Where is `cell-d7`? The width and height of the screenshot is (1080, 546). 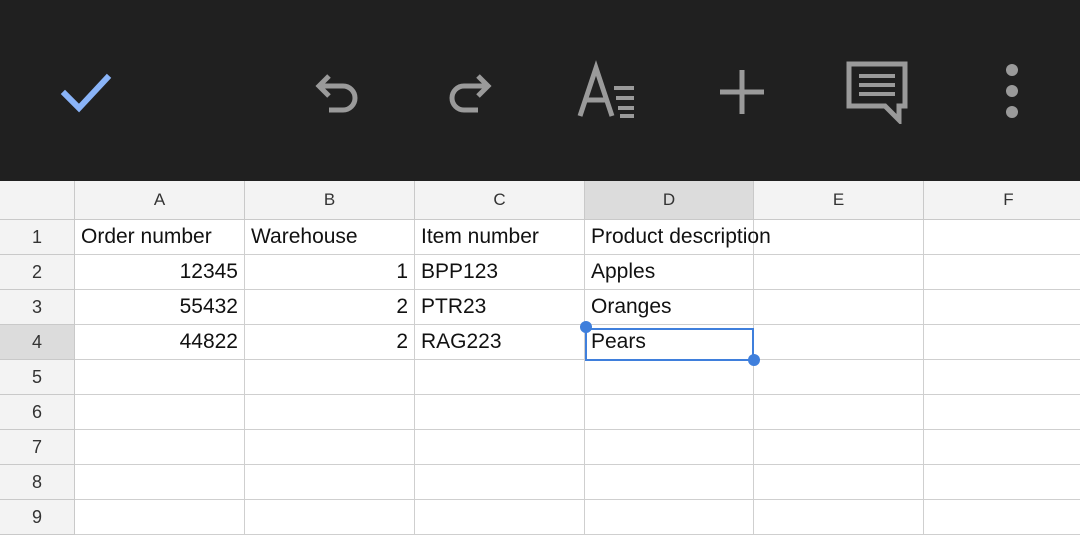 cell-d7 is located at coordinates (669, 447).